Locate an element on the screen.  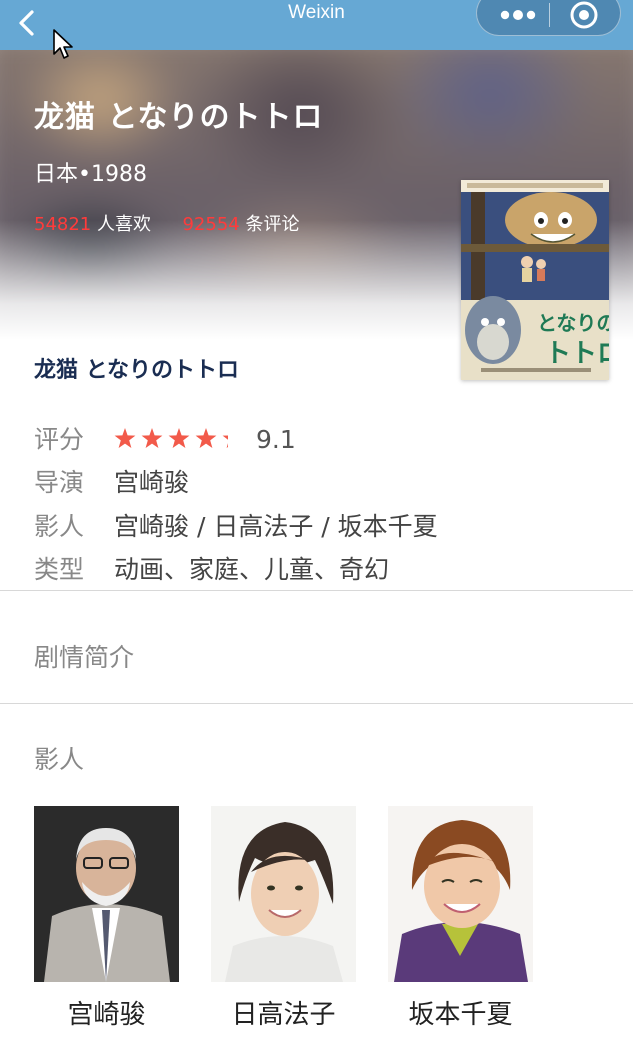
cast-name: 日高法子 is located at coordinates (283, 1015).